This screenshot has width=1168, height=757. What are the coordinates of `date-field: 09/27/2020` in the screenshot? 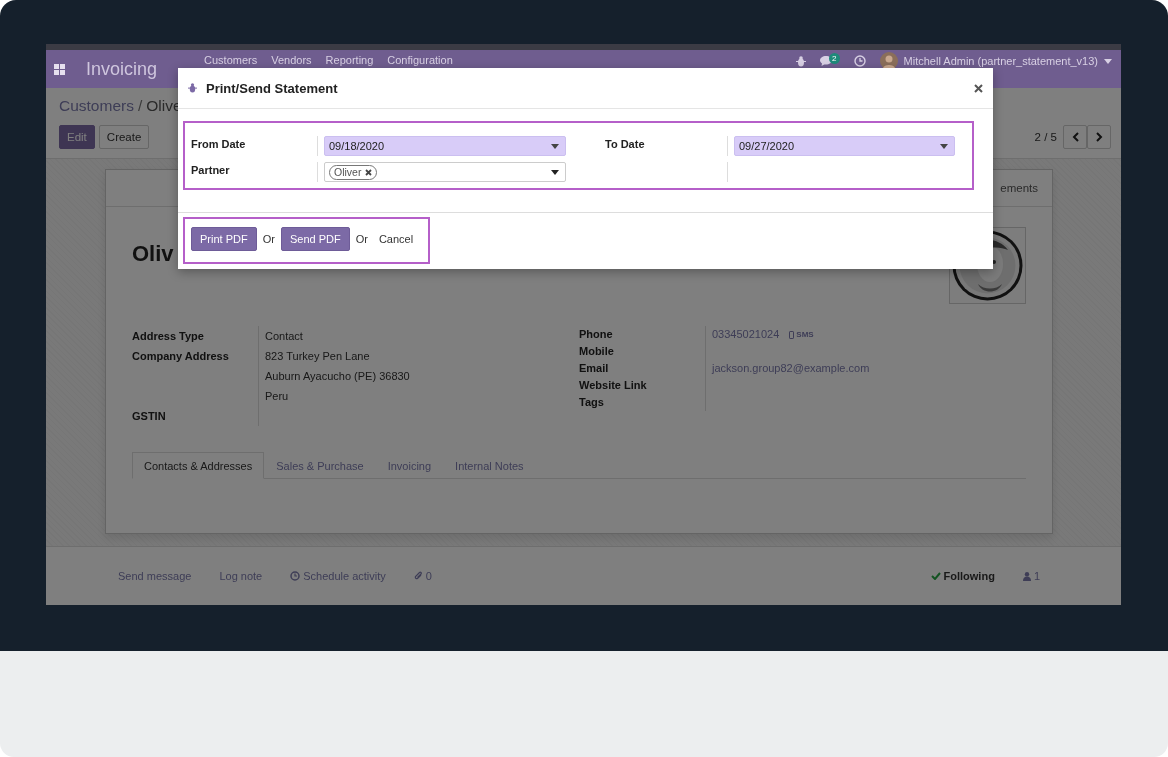 It's located at (844, 146).